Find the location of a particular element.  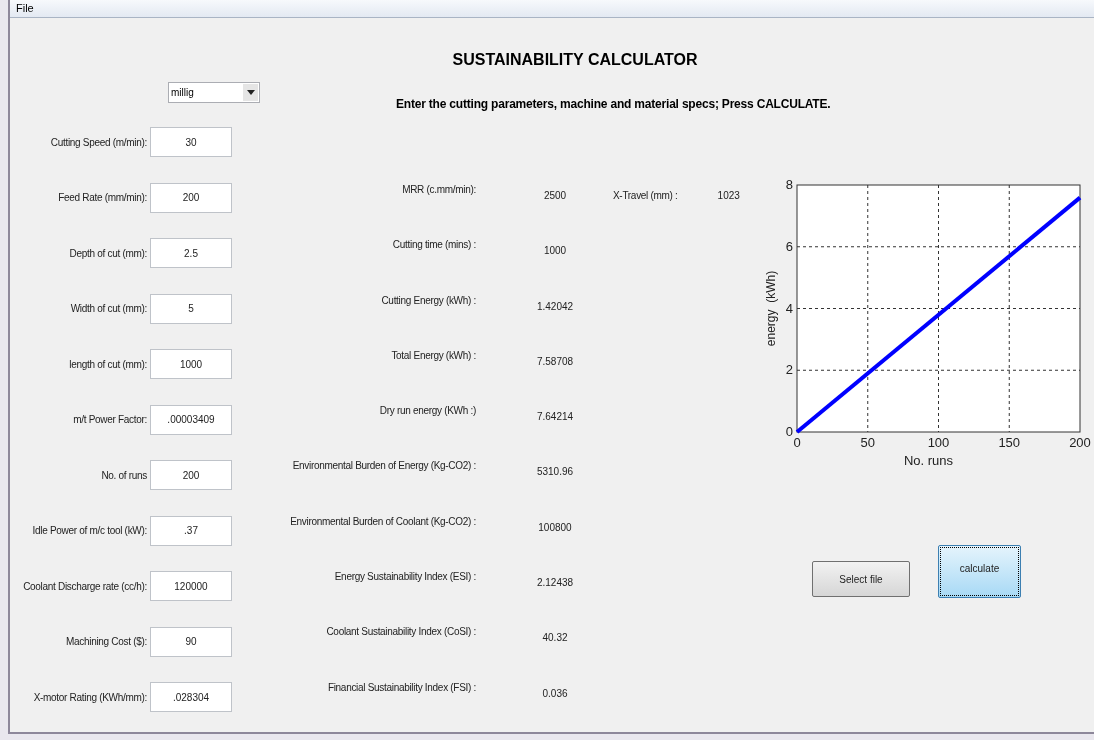

output-value: 1000 is located at coordinates (555, 251).